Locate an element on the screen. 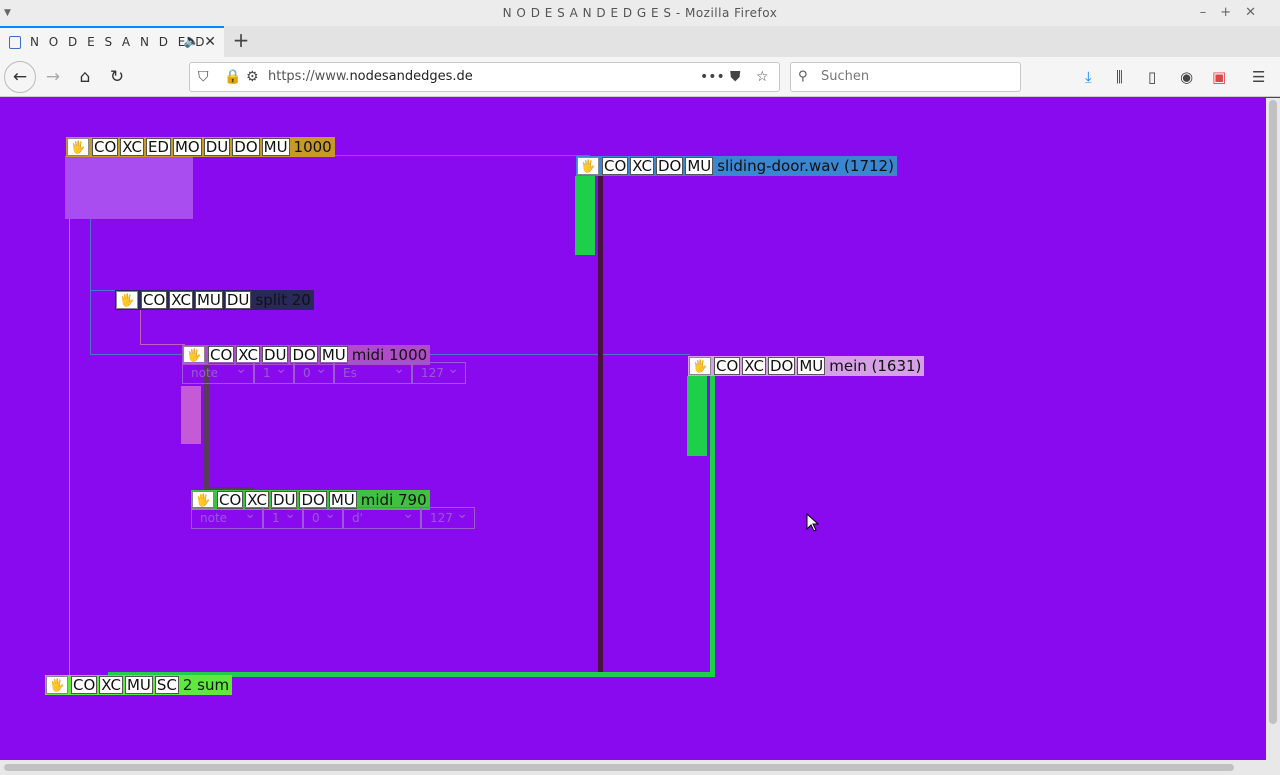 This screenshot has width=1280, height=775. sc-button: SC is located at coordinates (166, 685).